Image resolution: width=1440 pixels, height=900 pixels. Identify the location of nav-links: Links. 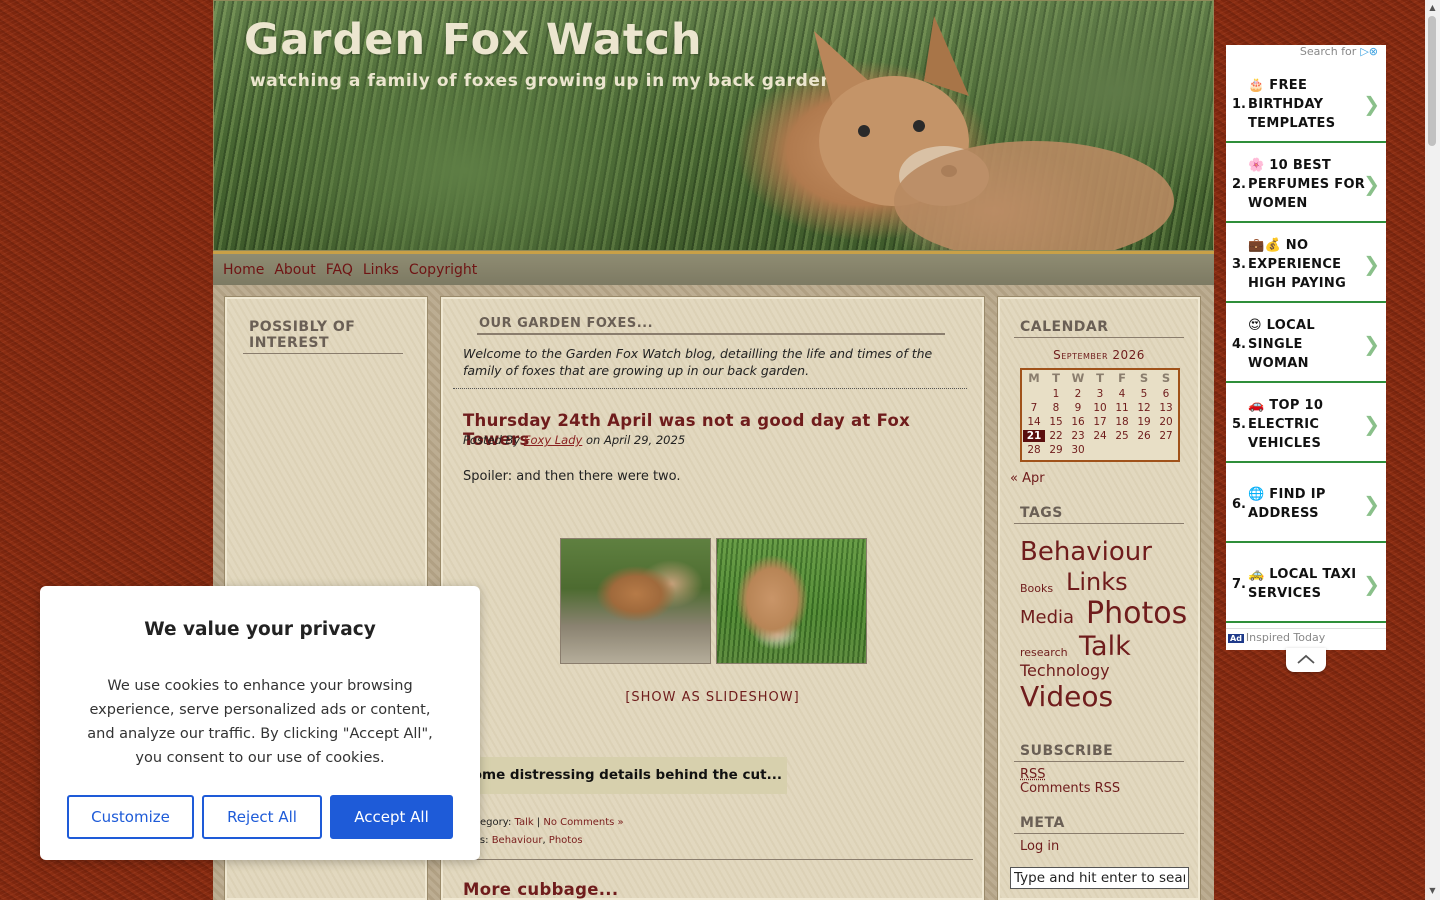
(381, 270).